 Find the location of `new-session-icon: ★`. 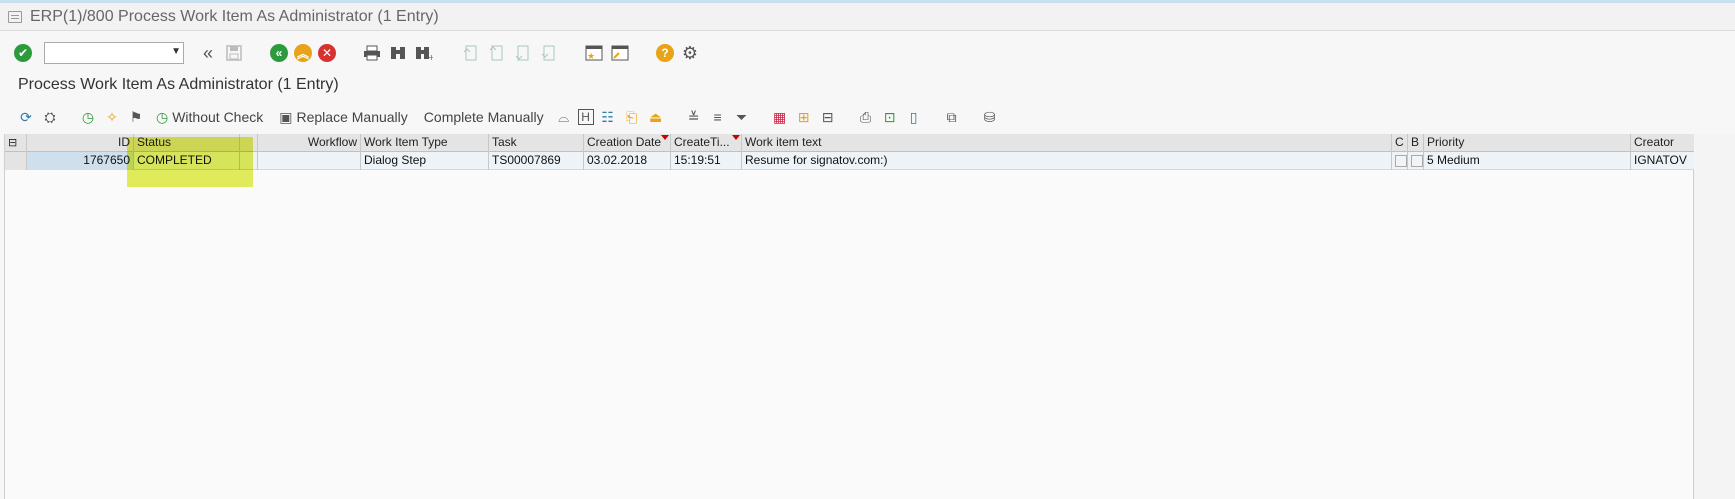

new-session-icon: ★ is located at coordinates (594, 53).